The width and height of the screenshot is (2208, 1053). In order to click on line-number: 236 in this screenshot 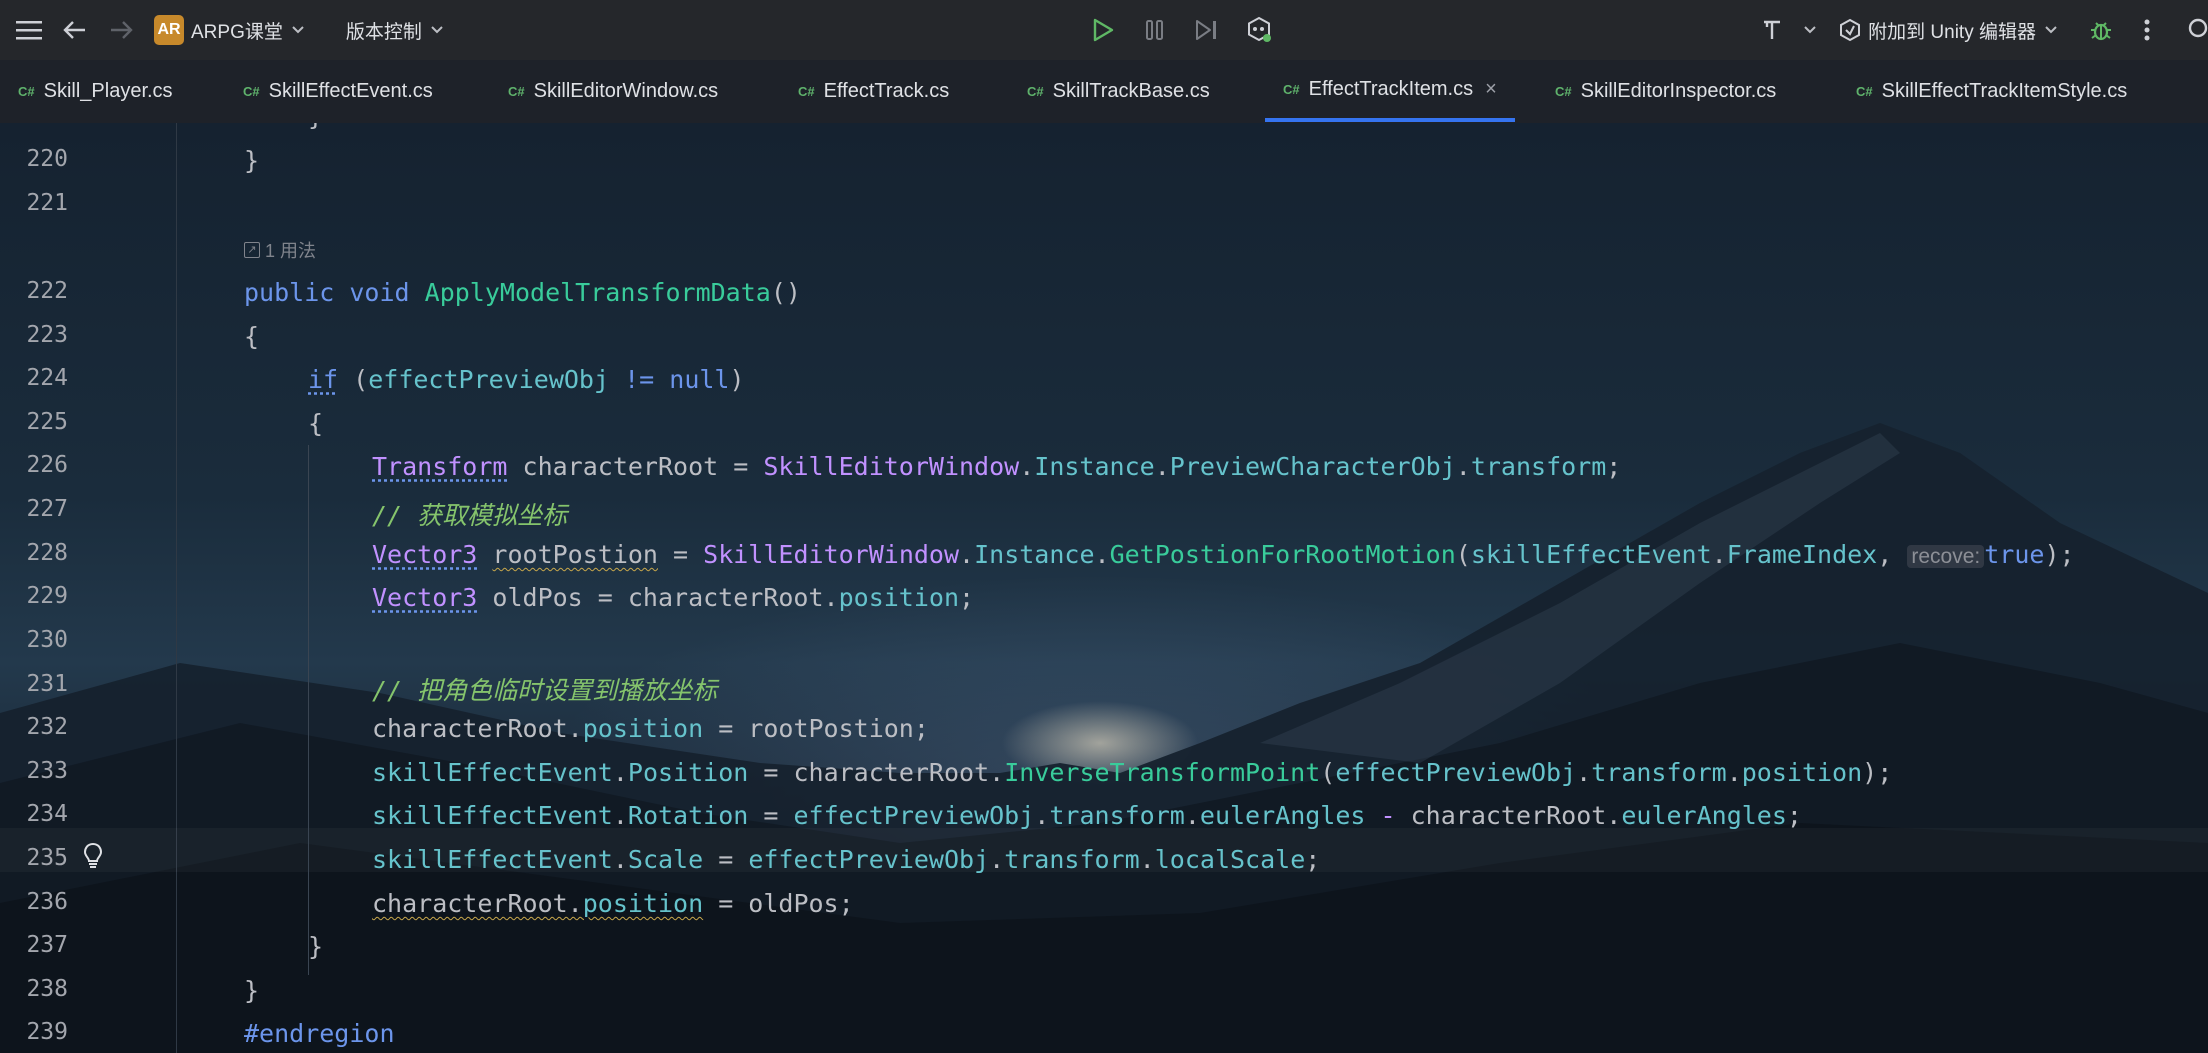, I will do `click(47, 902)`.